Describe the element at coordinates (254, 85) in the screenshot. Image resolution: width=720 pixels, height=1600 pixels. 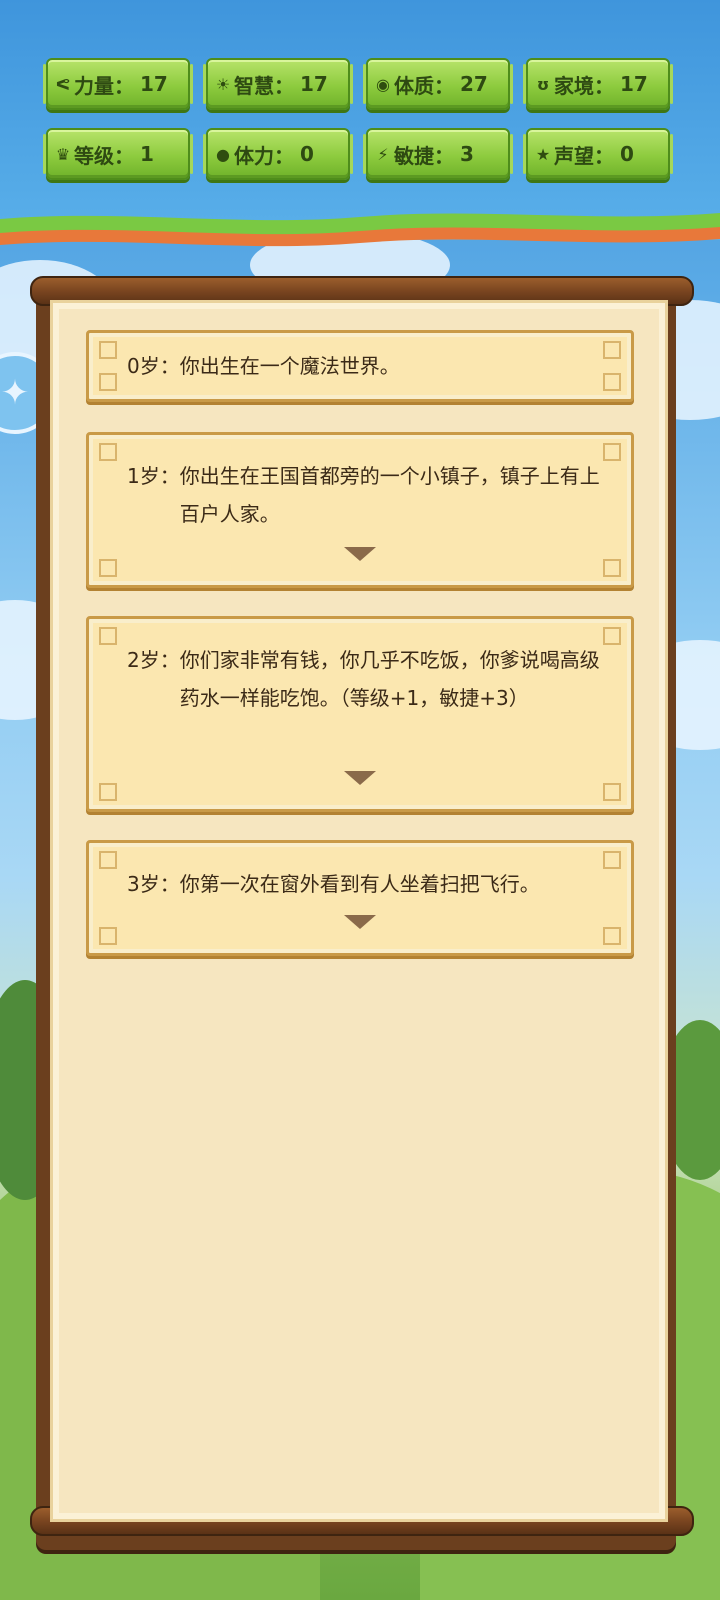
I see `stat-label: 智慧` at that location.